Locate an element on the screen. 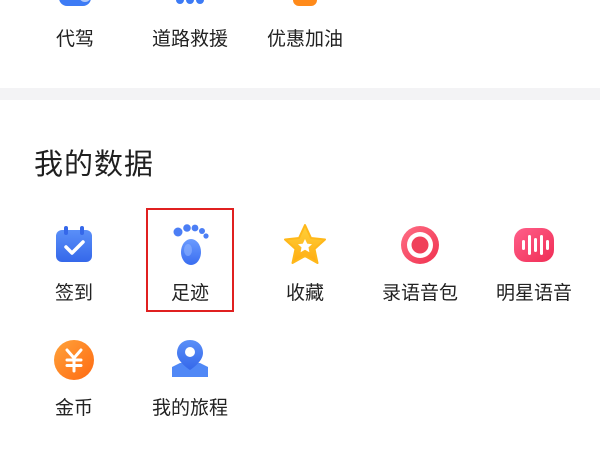  grid-item-celebrity-voice: 明星语音 is located at coordinates (534, 262).